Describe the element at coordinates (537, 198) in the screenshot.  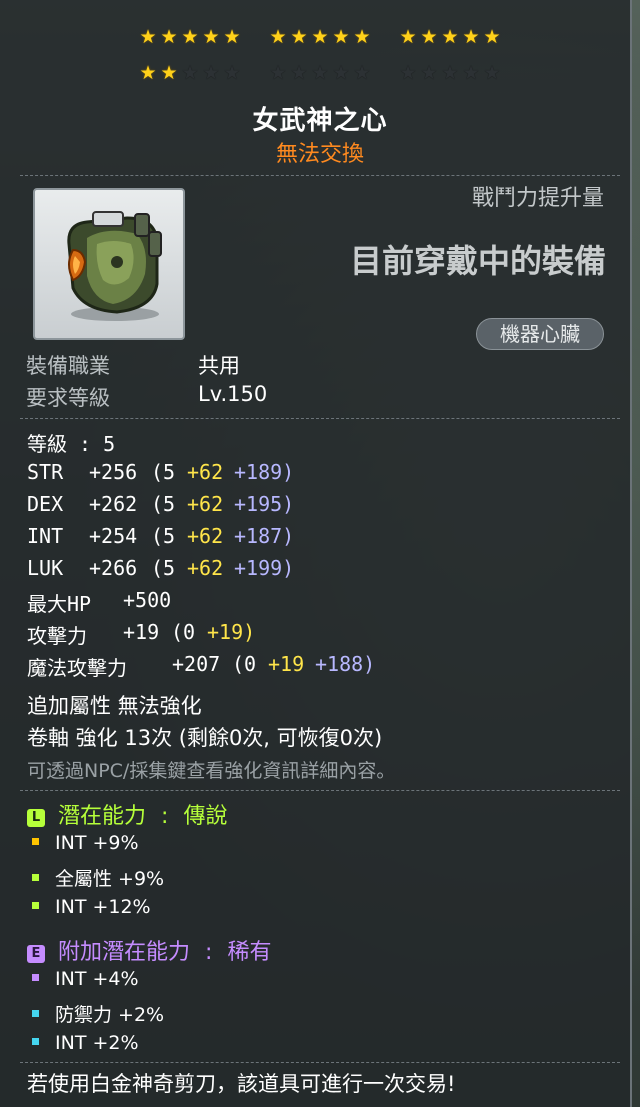
I see `combat-power-label: 戰鬥力提升量` at that location.